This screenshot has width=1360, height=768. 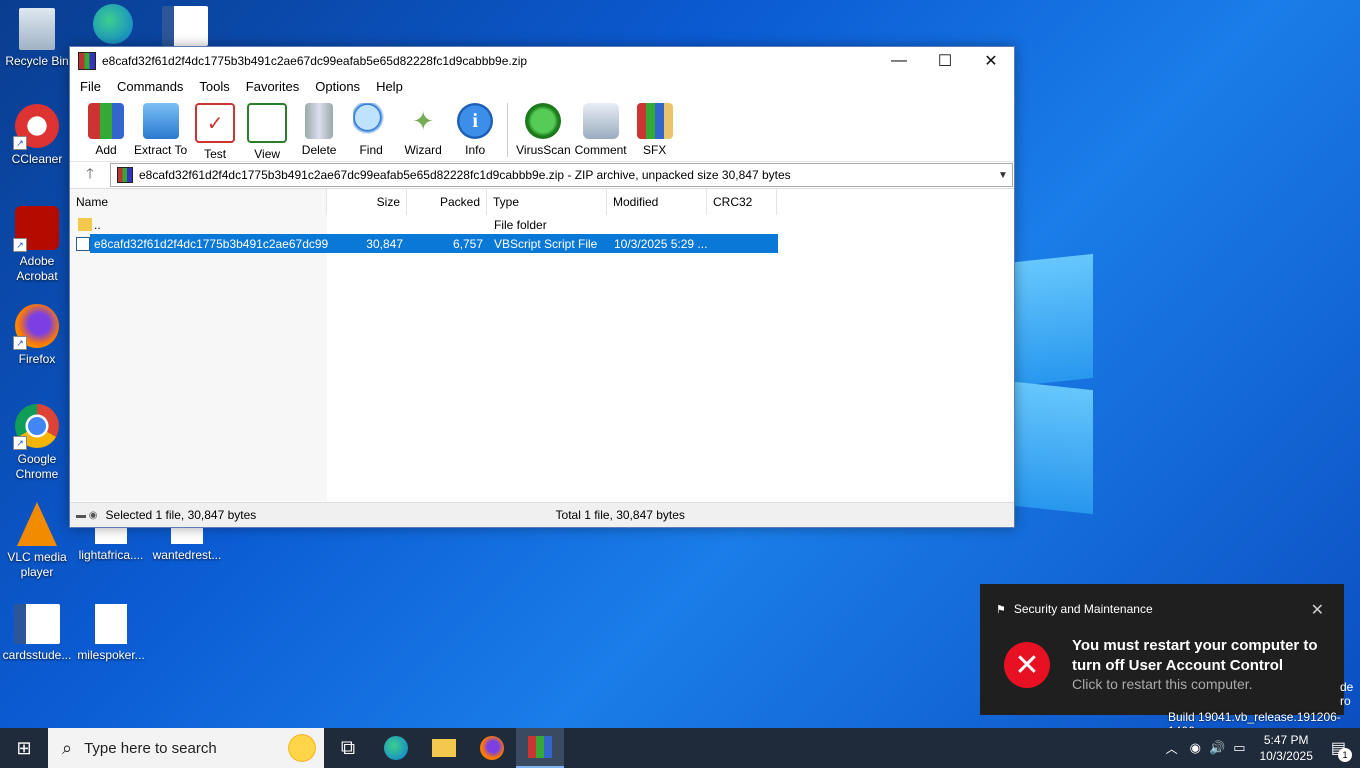 I want to click on find-button: Find, so click(x=371, y=127).